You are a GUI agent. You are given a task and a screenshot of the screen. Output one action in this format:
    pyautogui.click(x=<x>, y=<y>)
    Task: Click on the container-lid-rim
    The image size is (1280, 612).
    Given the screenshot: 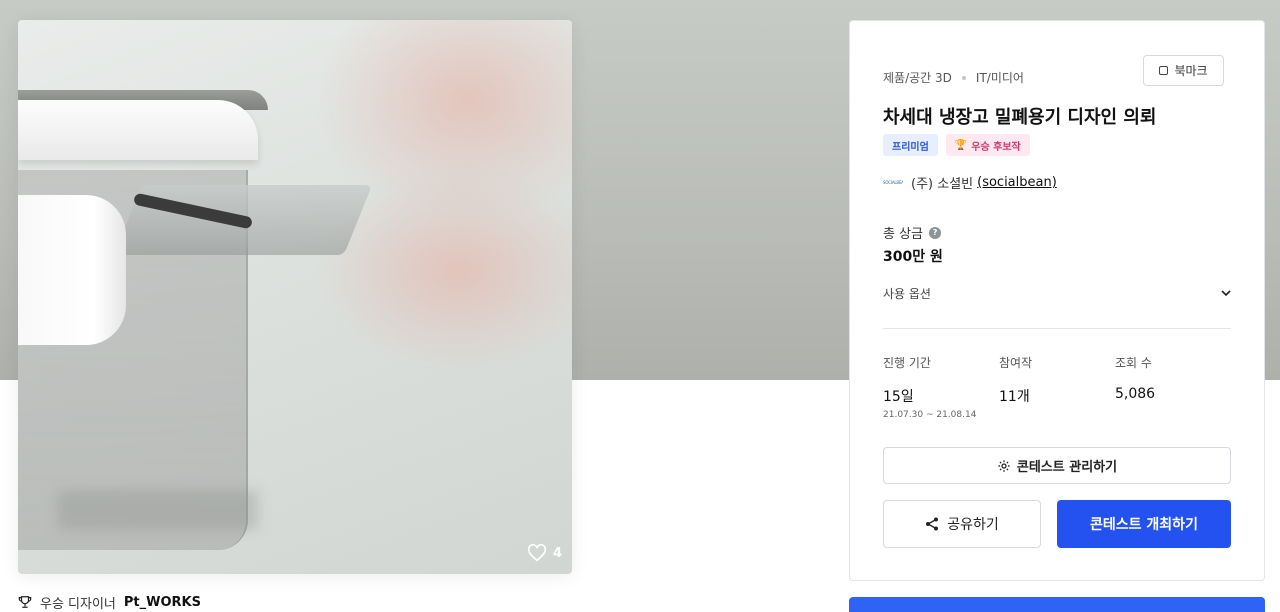 What is the action you would take?
    pyautogui.click(x=138, y=130)
    